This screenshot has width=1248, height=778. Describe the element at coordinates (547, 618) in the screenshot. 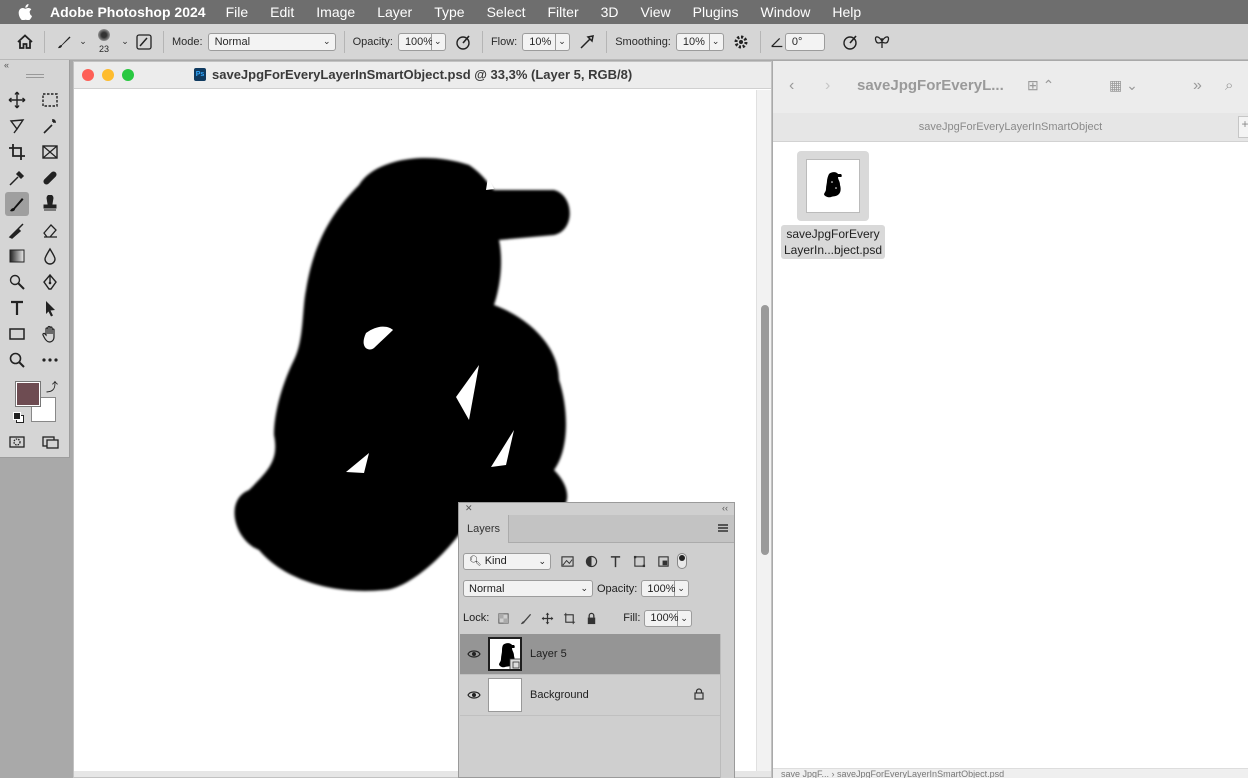

I see `lock-position-icon` at that location.